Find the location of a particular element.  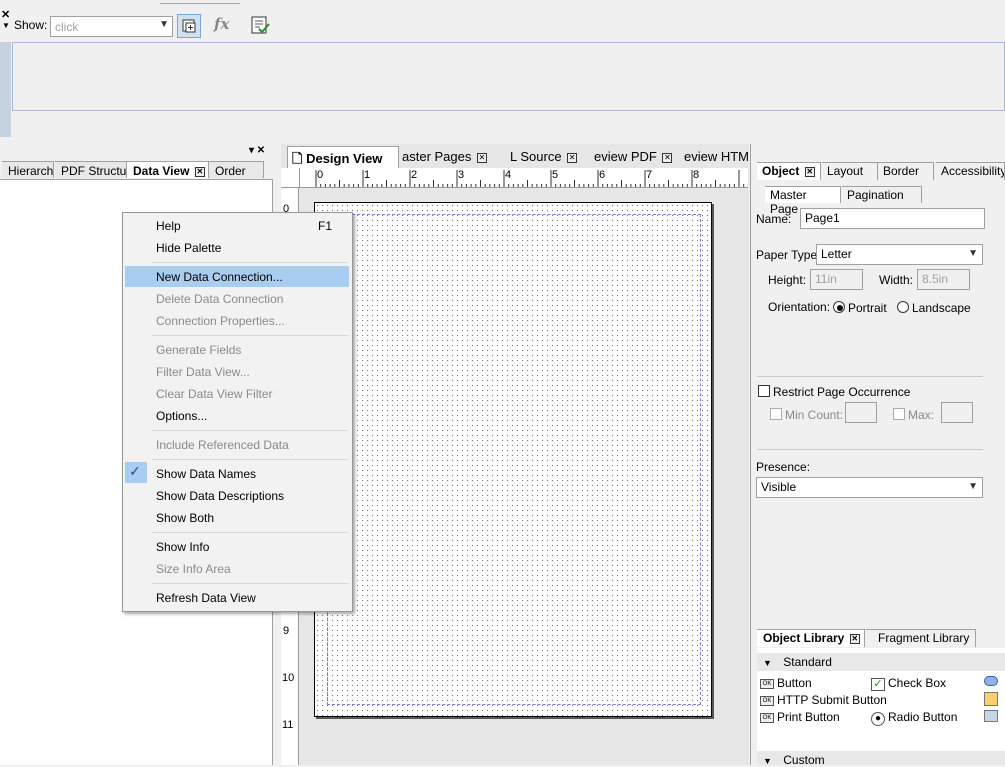

tab-object: Object ✕ is located at coordinates (789, 171).